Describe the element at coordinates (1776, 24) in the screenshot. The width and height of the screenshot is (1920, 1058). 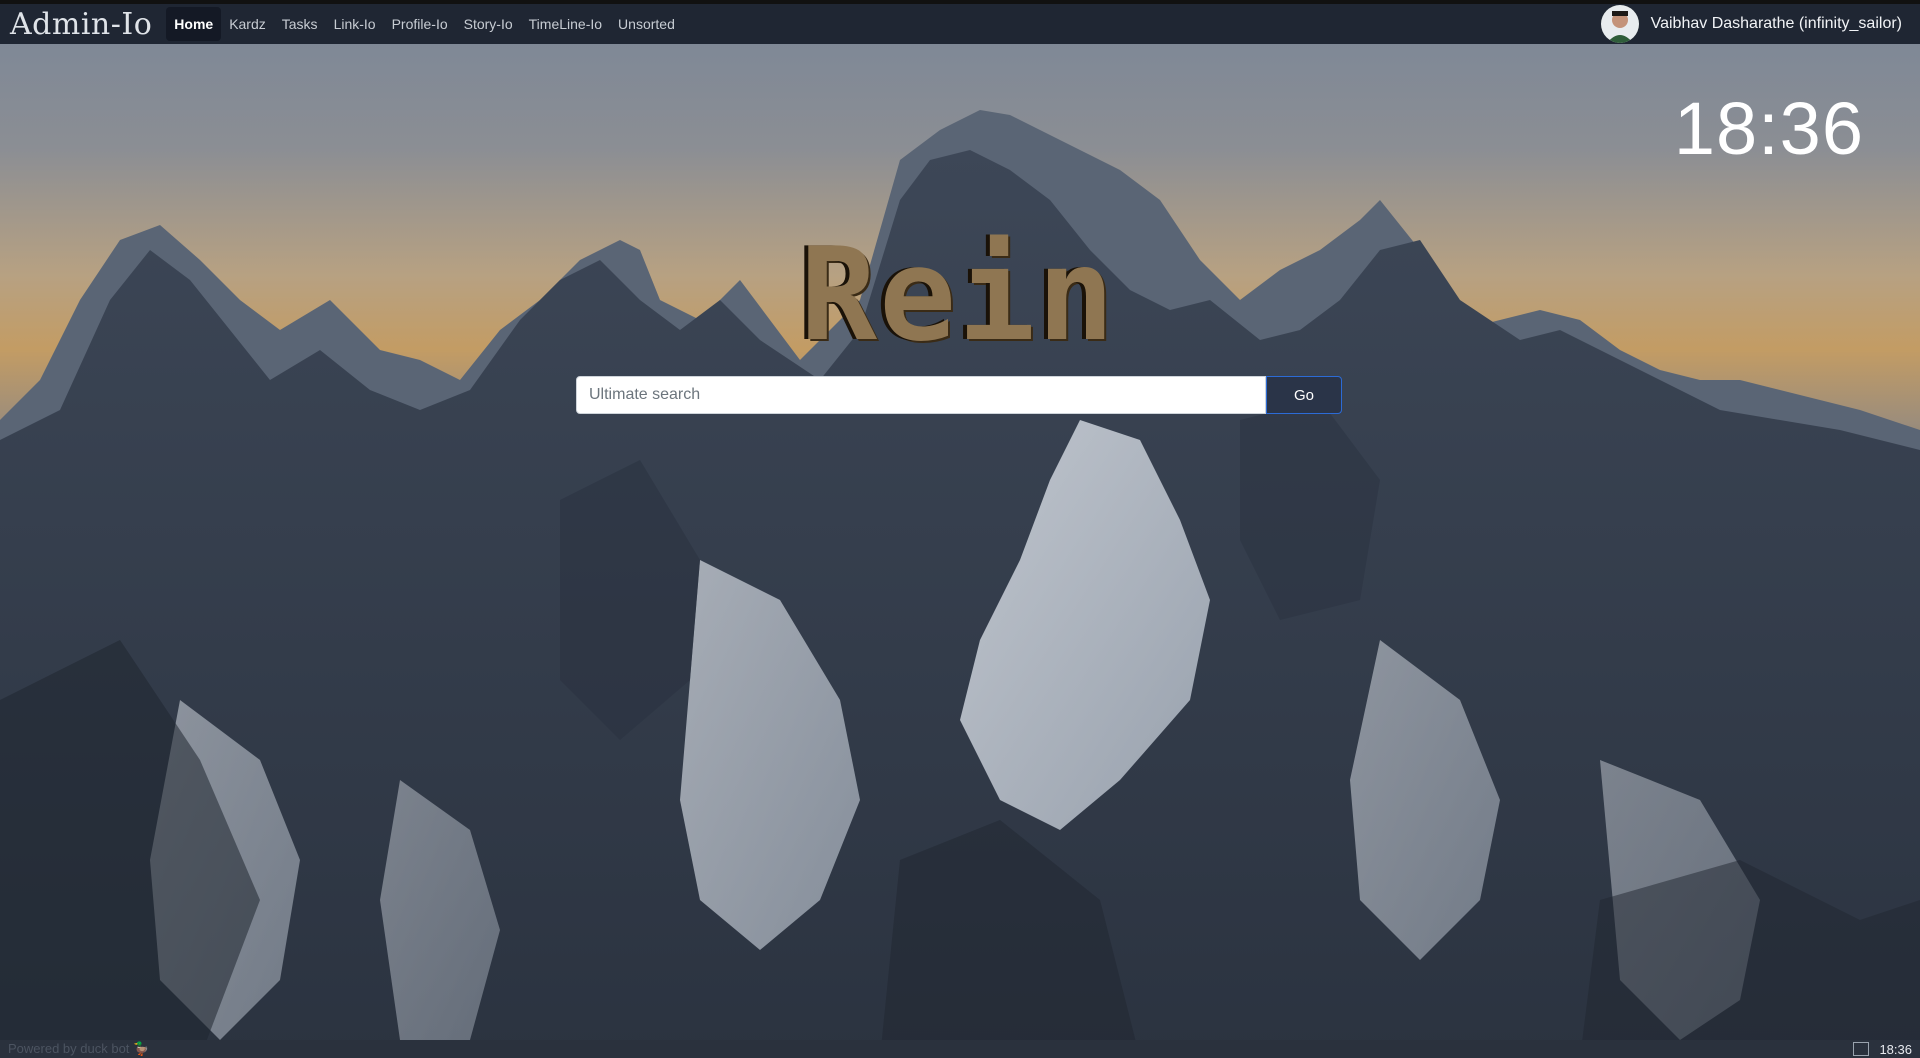
I see `user-name: Vaibhav Dasharathe (infinity_sailor)` at that location.